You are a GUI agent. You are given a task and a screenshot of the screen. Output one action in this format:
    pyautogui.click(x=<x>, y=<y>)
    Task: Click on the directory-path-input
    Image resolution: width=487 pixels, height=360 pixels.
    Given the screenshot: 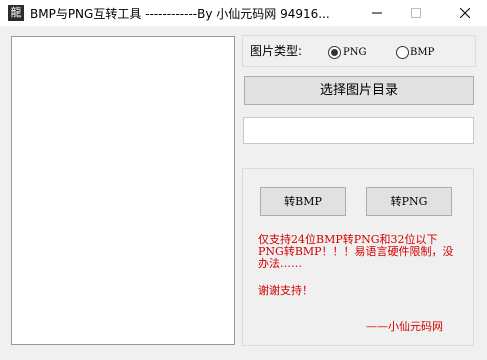 What is the action you would take?
    pyautogui.click(x=358, y=130)
    